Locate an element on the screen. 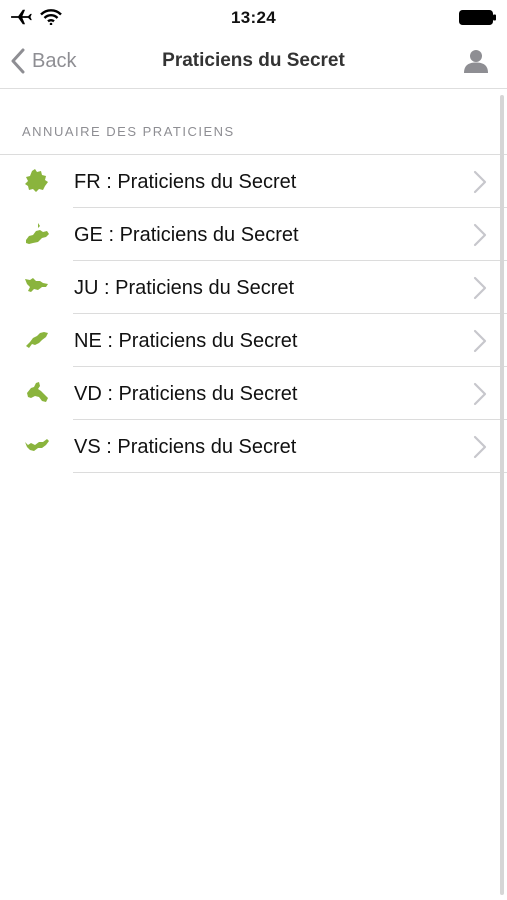 The width and height of the screenshot is (507, 900). back-button: Back is located at coordinates (43, 61).